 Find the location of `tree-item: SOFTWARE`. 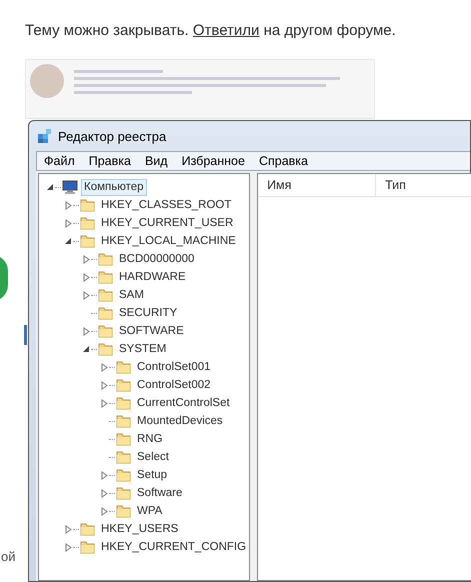

tree-item: SOFTWARE is located at coordinates (151, 331).